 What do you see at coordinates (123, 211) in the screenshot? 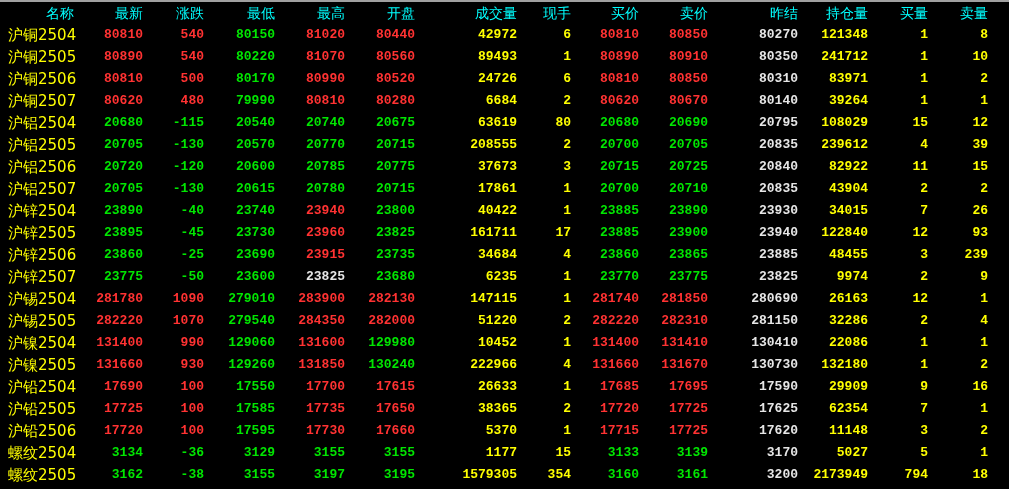
I see `table-cell-text: 23890` at bounding box center [123, 211].